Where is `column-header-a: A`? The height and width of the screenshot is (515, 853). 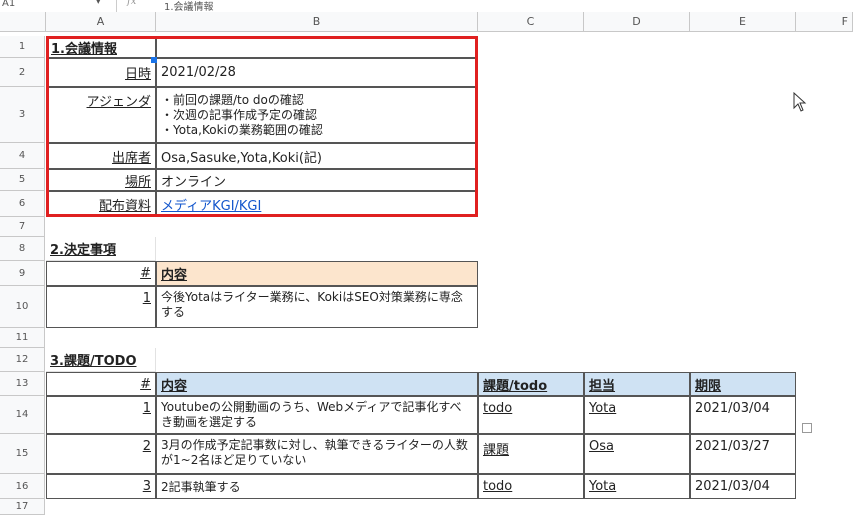
column-header-a: A is located at coordinates (101, 22).